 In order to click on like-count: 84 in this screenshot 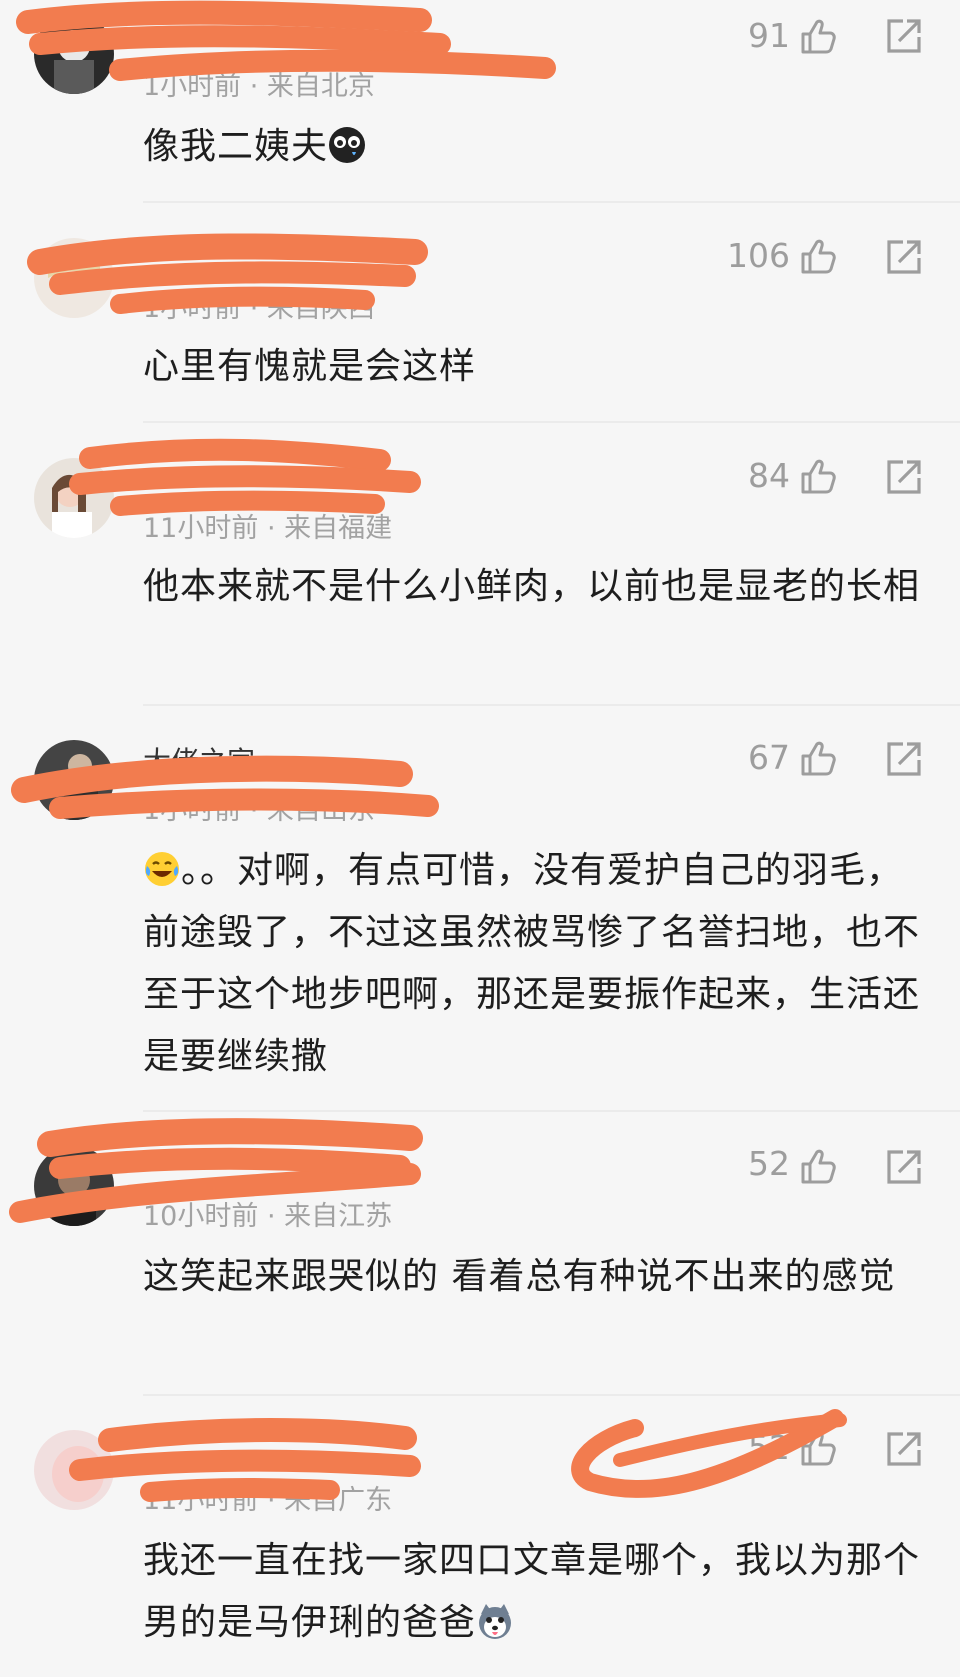, I will do `click(769, 475)`.